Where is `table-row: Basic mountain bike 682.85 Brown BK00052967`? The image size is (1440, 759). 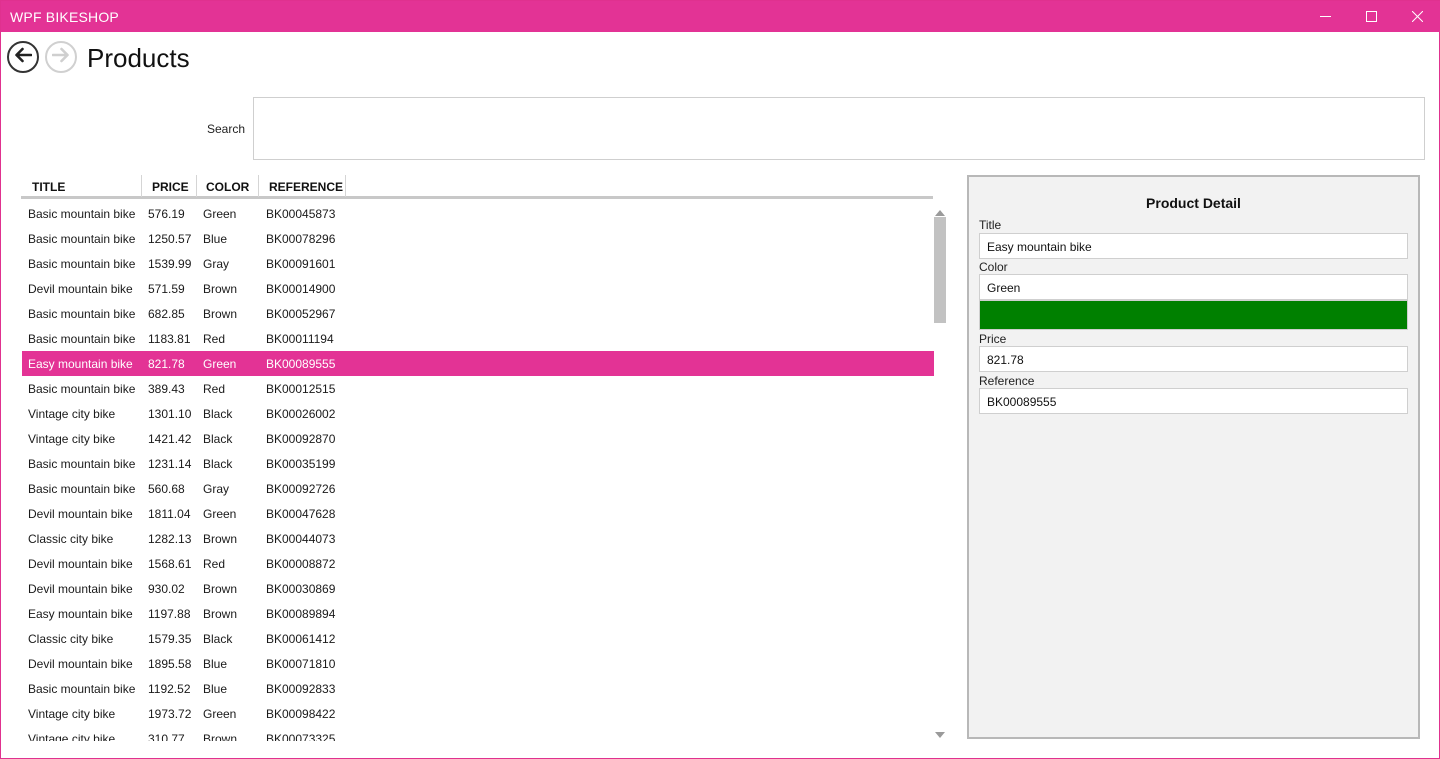
table-row: Basic mountain bike 682.85 Brown BK00052967 is located at coordinates (478, 313).